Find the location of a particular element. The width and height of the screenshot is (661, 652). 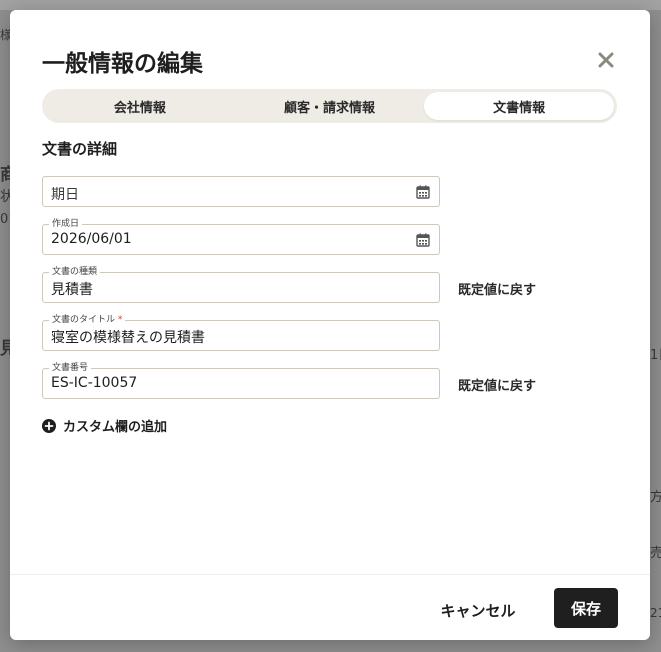

required-mark: * is located at coordinates (120, 320).